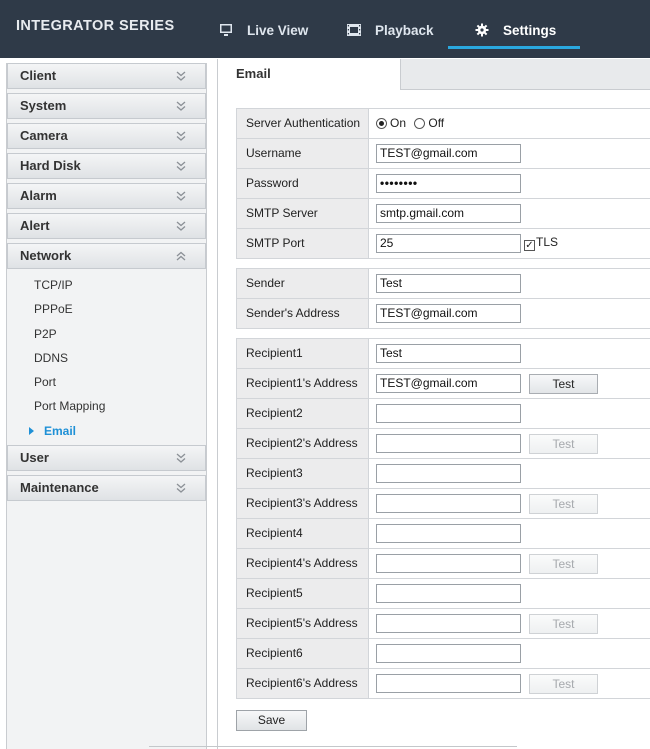 The height and width of the screenshot is (749, 650). I want to click on nav-playback: Playback, so click(389, 30).